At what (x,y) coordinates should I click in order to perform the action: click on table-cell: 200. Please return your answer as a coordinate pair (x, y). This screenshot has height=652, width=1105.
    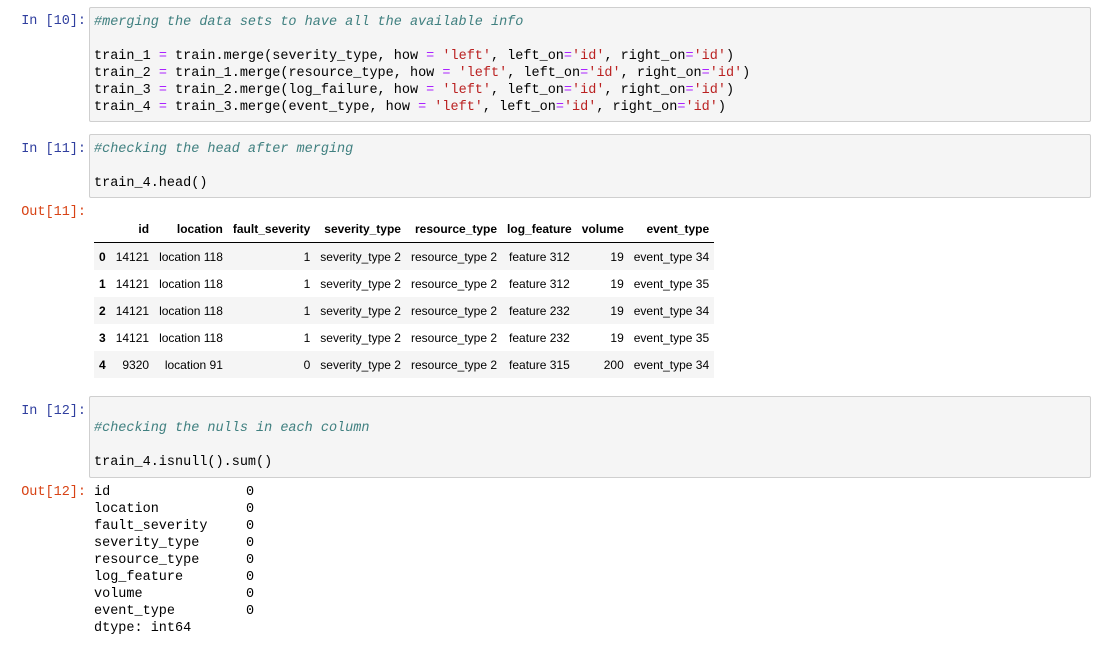
    Looking at the image, I should click on (613, 364).